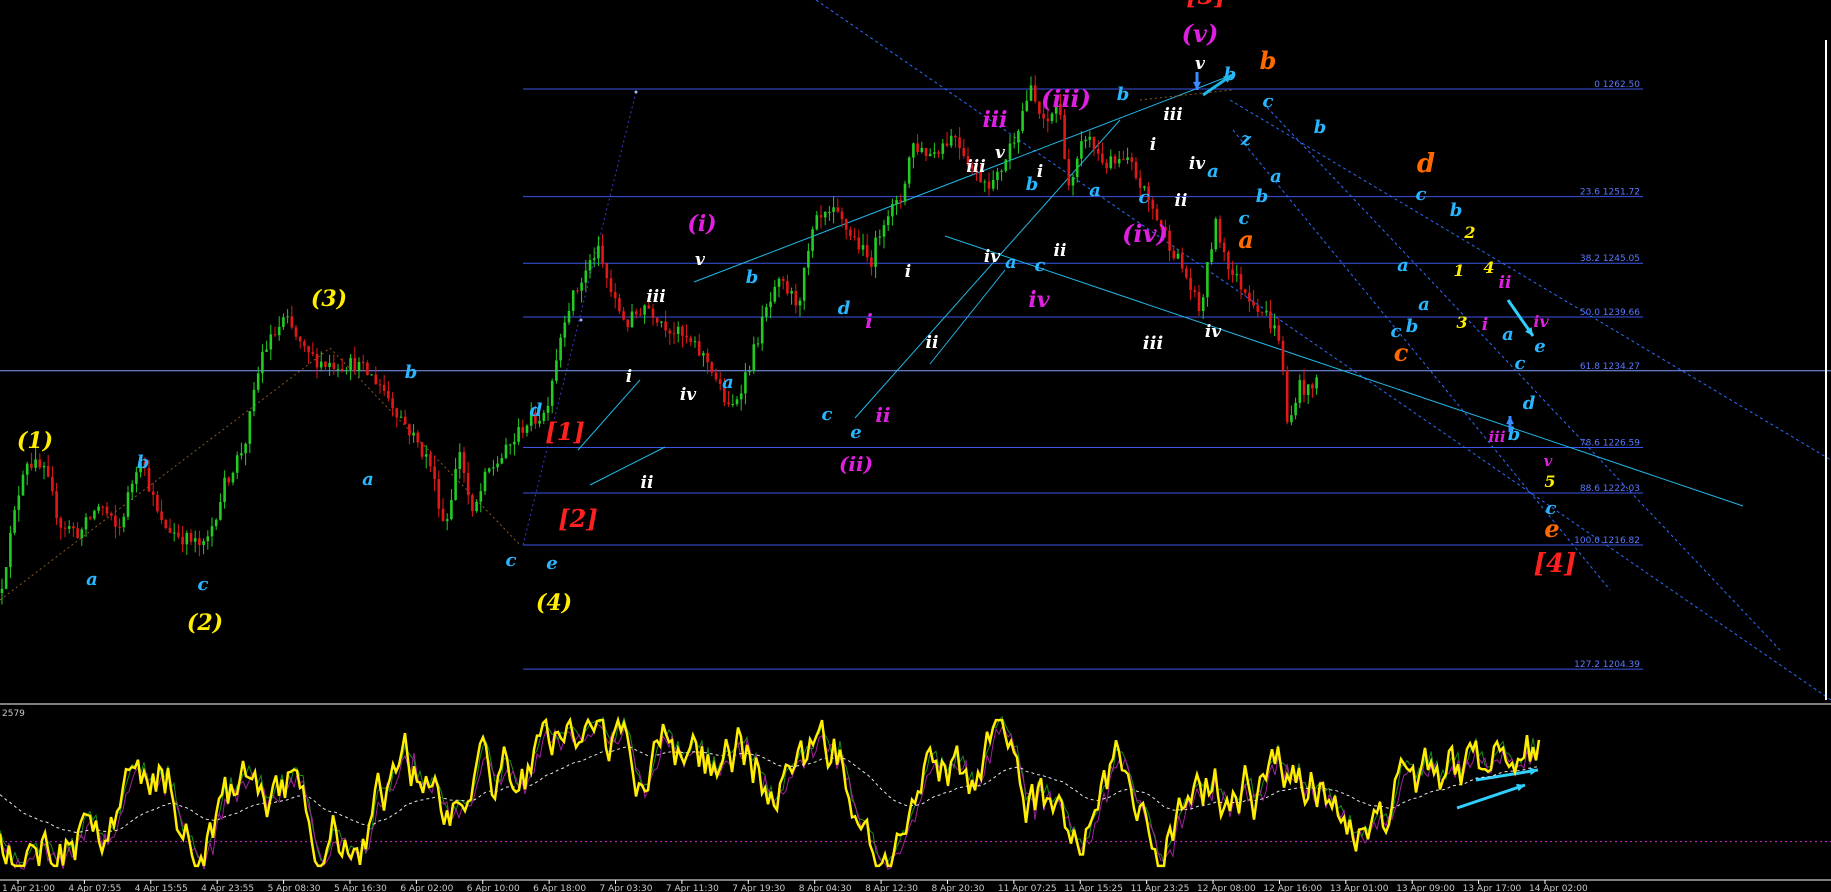  What do you see at coordinates (975, 167) in the screenshot?
I see `wave-label: iii` at bounding box center [975, 167].